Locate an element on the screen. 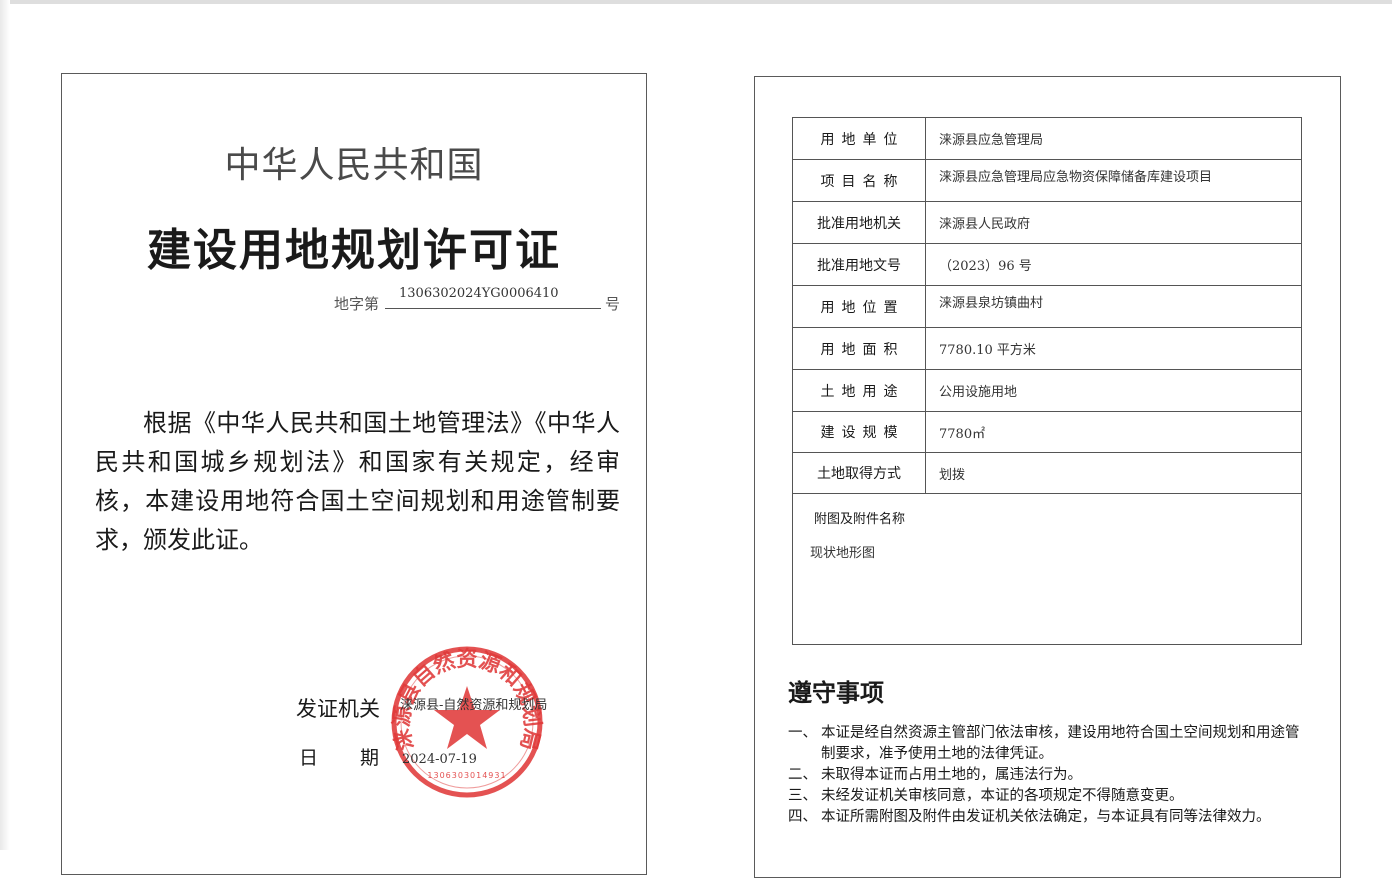 The height and width of the screenshot is (878, 1392). row-value: 涞源县泉坊镇曲村 is located at coordinates (991, 303).